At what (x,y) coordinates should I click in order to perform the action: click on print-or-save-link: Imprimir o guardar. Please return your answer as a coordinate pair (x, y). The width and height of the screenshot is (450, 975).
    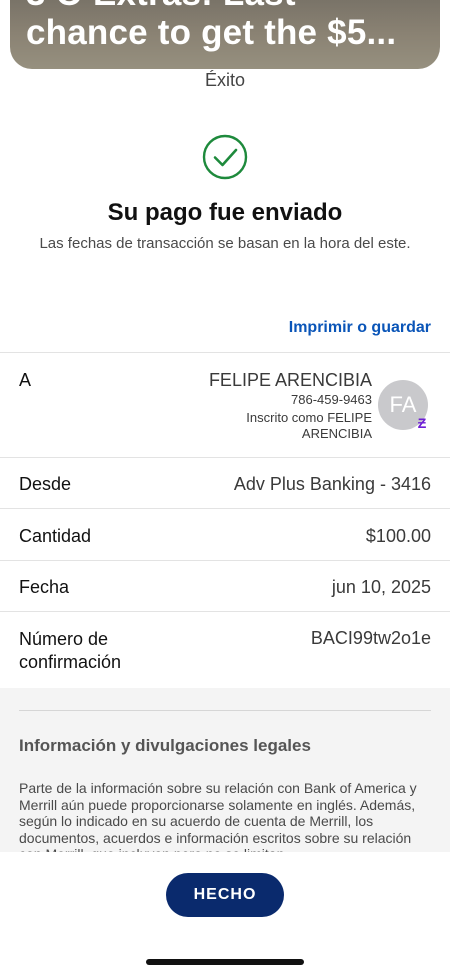
    Looking at the image, I should click on (360, 328).